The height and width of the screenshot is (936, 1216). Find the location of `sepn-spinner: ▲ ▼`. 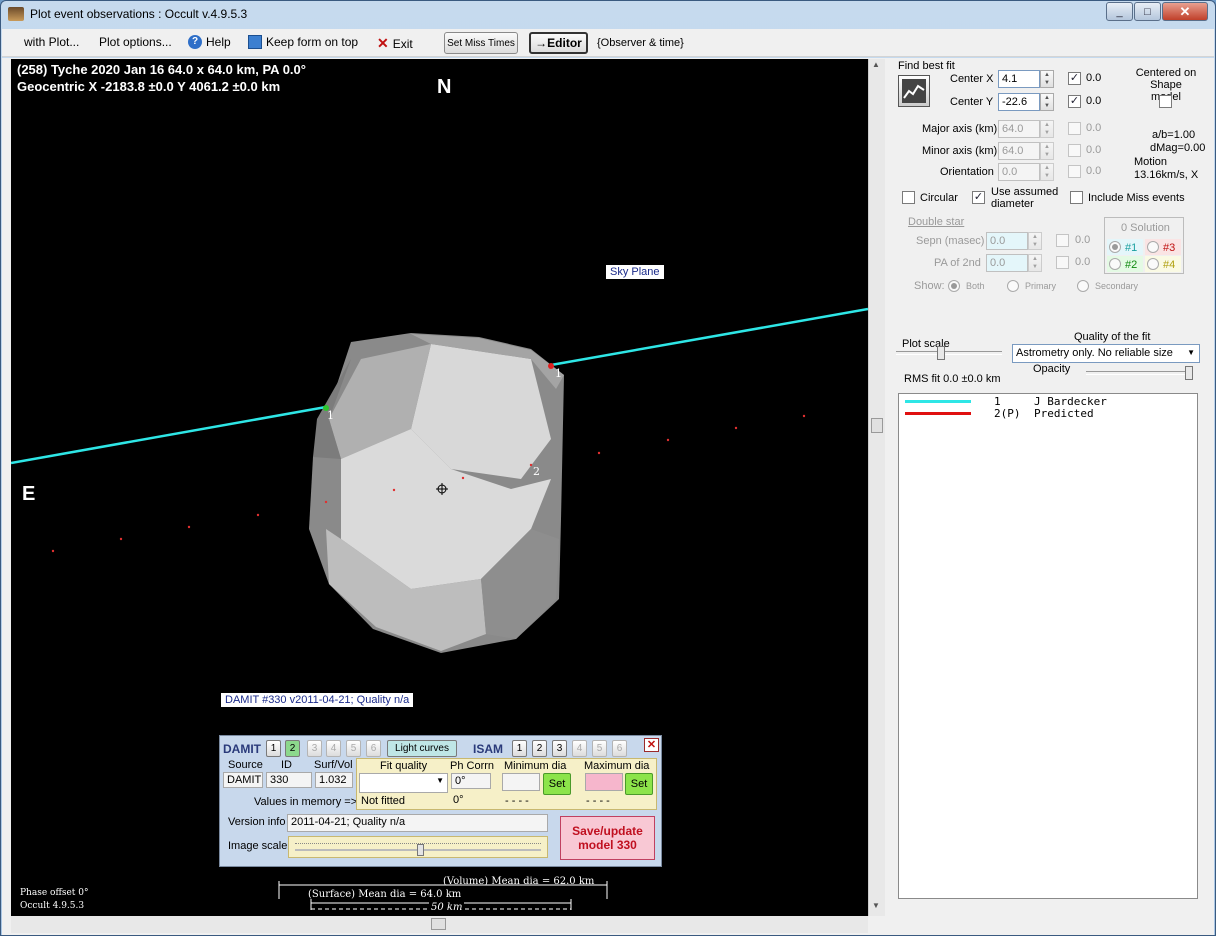

sepn-spinner: ▲ ▼ is located at coordinates (1035, 241).